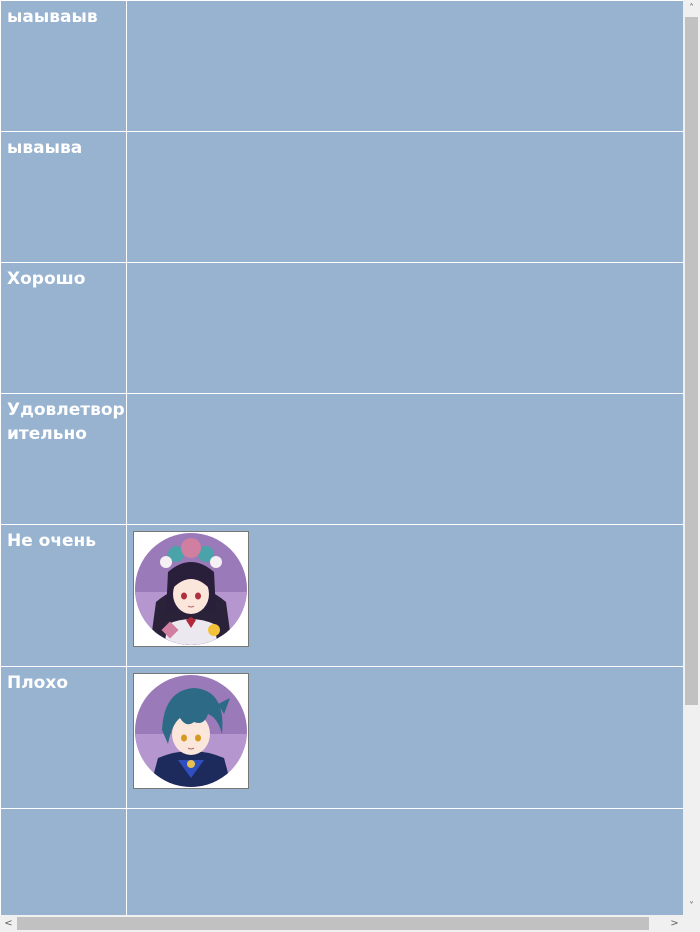 Image resolution: width=700 pixels, height=932 pixels. I want to click on horizontal-scrollbar: < >, so click(341, 923).